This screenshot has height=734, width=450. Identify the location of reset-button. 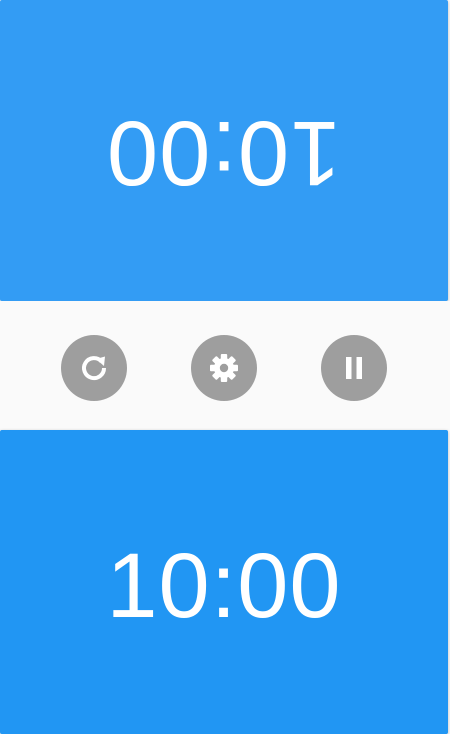
(94, 368).